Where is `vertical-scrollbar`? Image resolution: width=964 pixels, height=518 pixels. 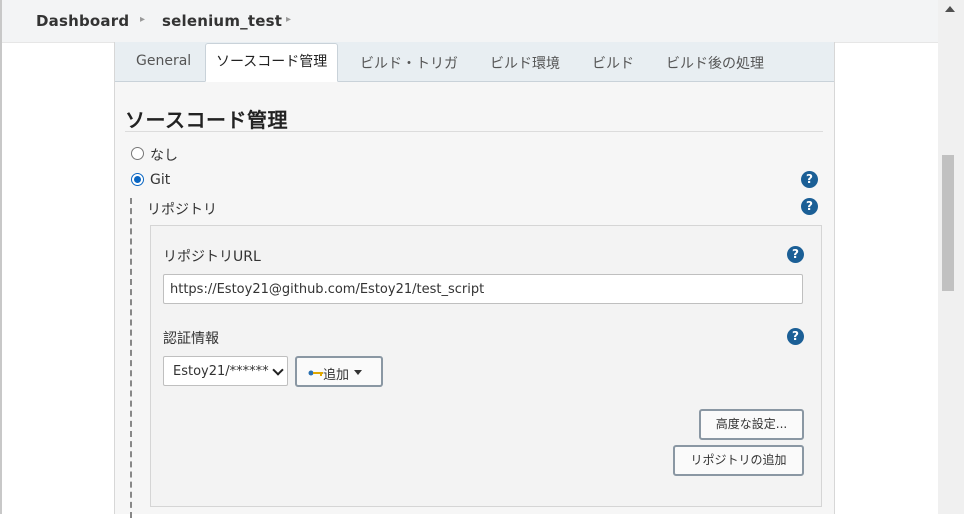
vertical-scrollbar is located at coordinates (951, 257).